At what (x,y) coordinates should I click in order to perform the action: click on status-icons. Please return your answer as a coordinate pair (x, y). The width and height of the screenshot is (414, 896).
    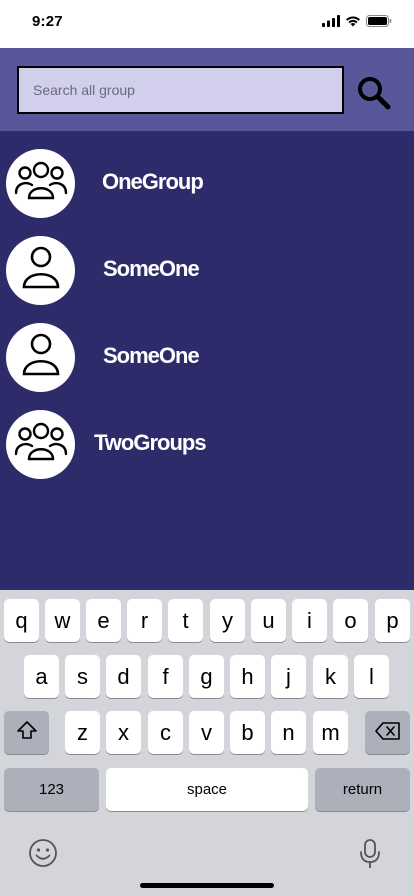
    Looking at the image, I should click on (357, 21).